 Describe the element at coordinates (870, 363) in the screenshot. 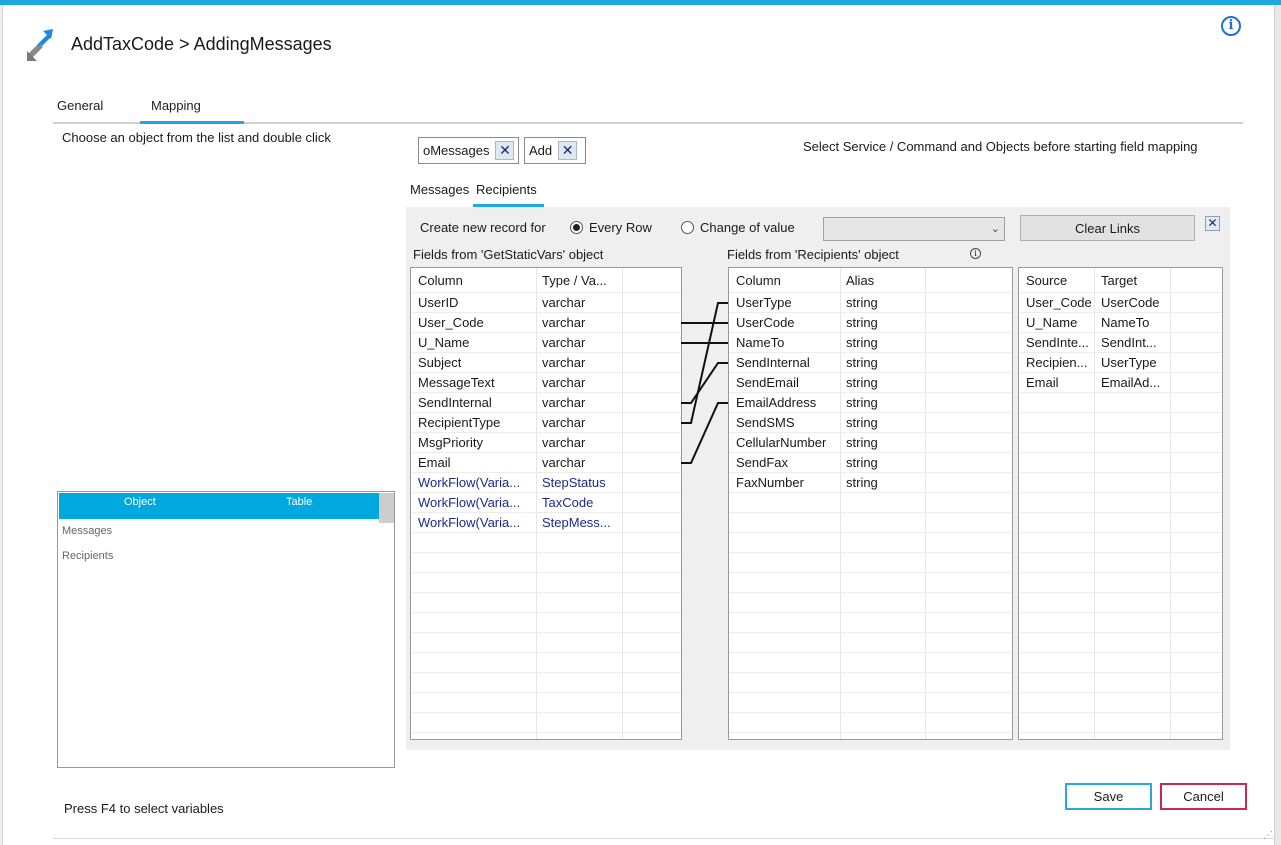

I see `target-field-row: SendInternal string` at that location.